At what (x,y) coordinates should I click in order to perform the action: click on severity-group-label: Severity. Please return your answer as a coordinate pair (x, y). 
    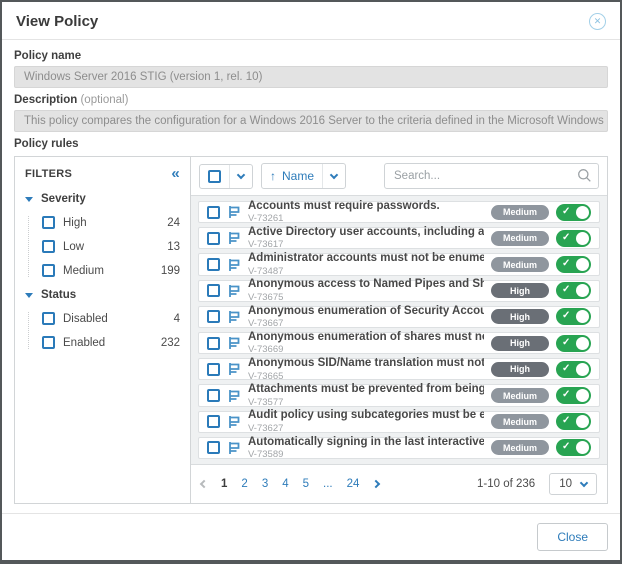
    Looking at the image, I should click on (63, 199).